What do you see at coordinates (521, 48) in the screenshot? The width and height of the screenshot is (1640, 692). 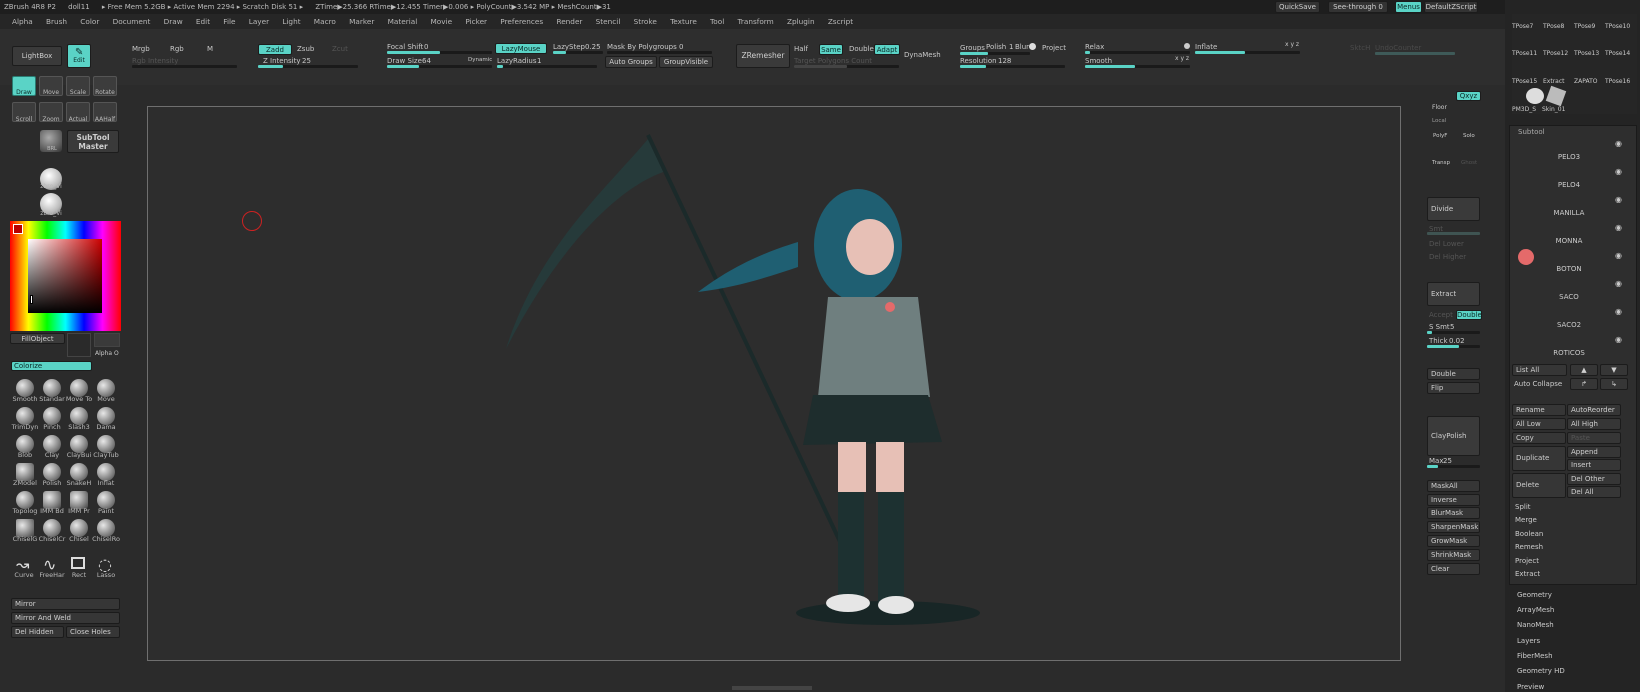 I see `lazymouse-button: LazyMouse` at bounding box center [521, 48].